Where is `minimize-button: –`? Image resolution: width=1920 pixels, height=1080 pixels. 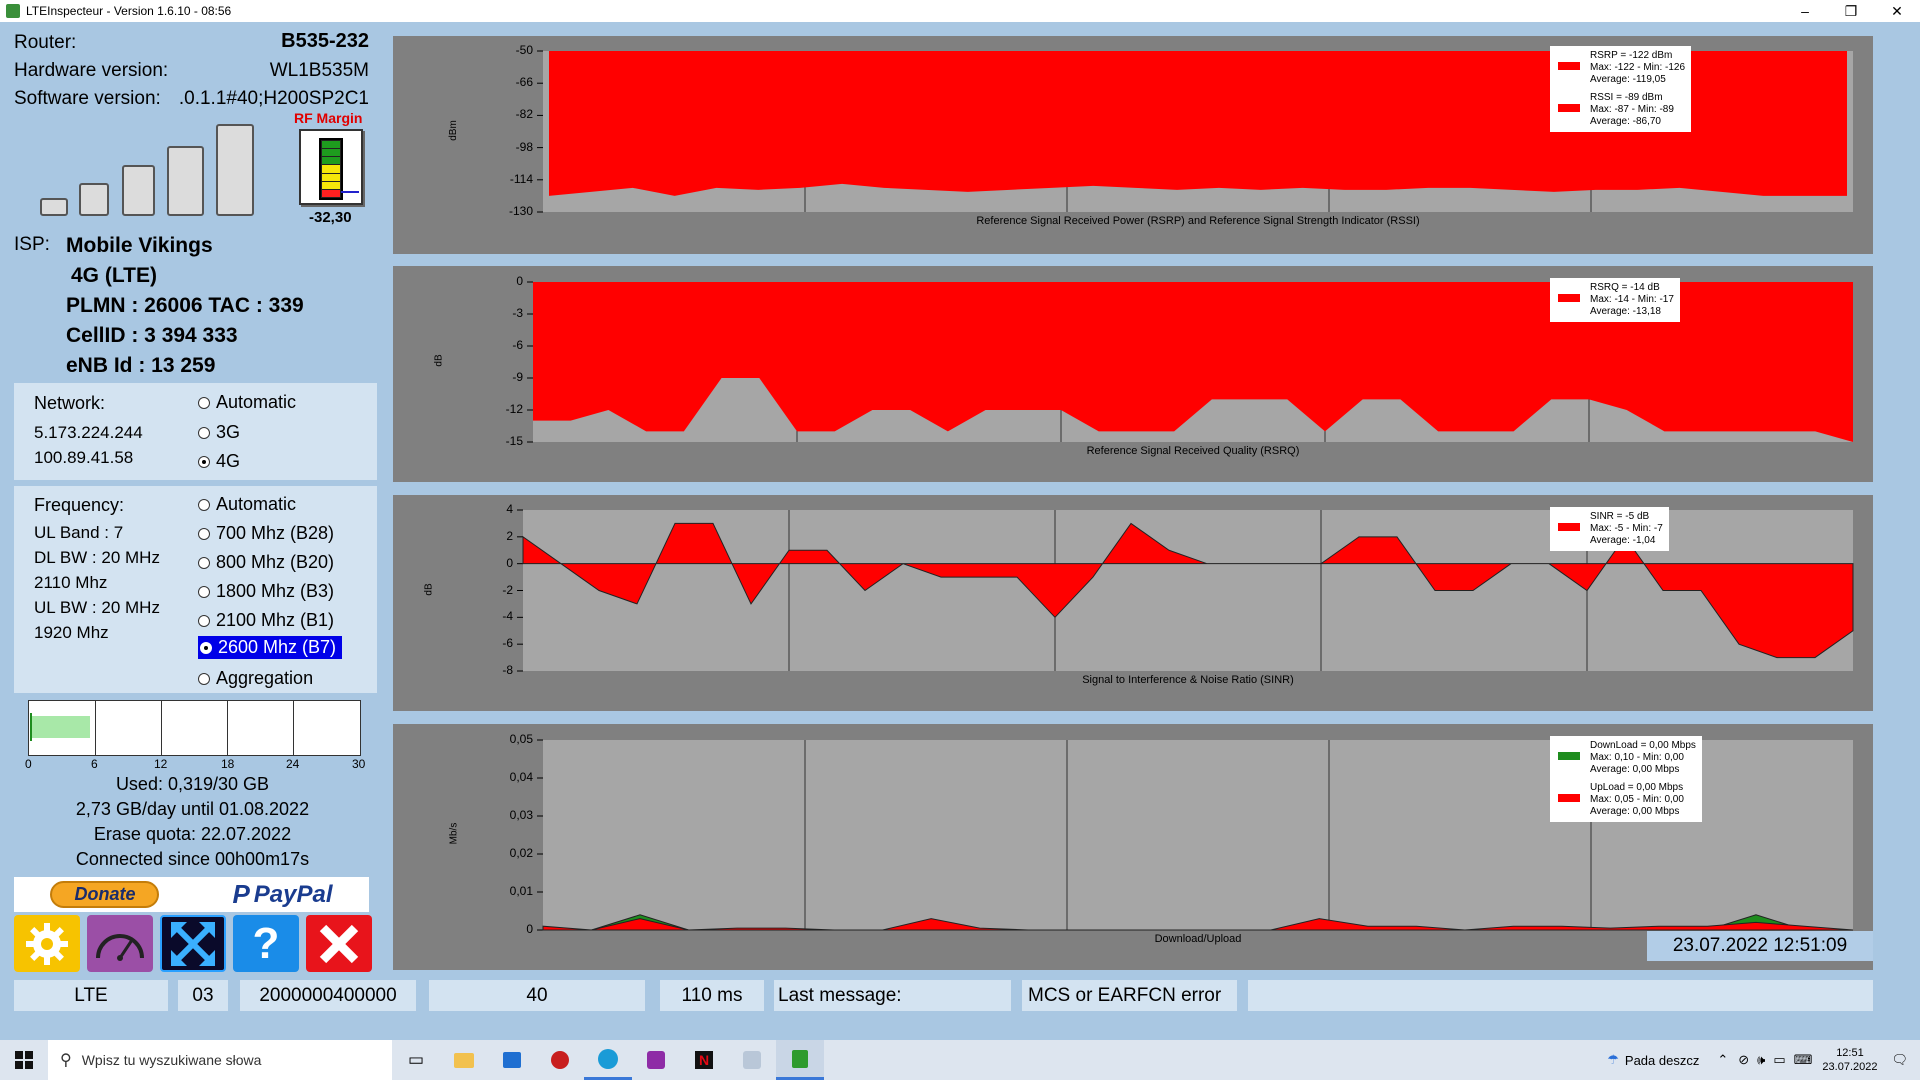
minimize-button: – is located at coordinates (1805, 11).